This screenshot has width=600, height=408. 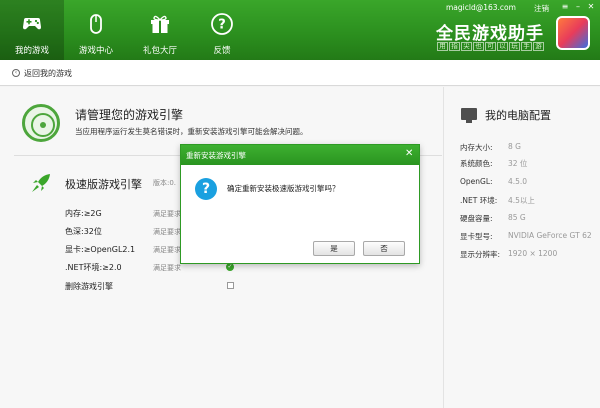 I want to click on delete-engine-checkbox, so click(x=230, y=285).